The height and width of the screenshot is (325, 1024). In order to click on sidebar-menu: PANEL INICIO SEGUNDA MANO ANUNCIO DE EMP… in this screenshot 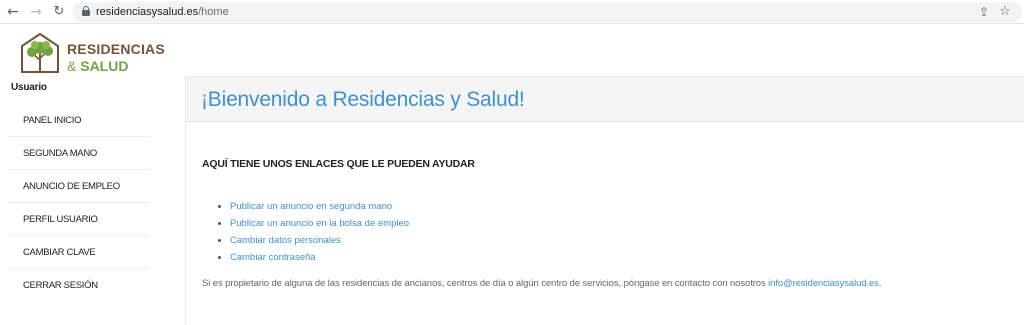, I will do `click(79, 203)`.